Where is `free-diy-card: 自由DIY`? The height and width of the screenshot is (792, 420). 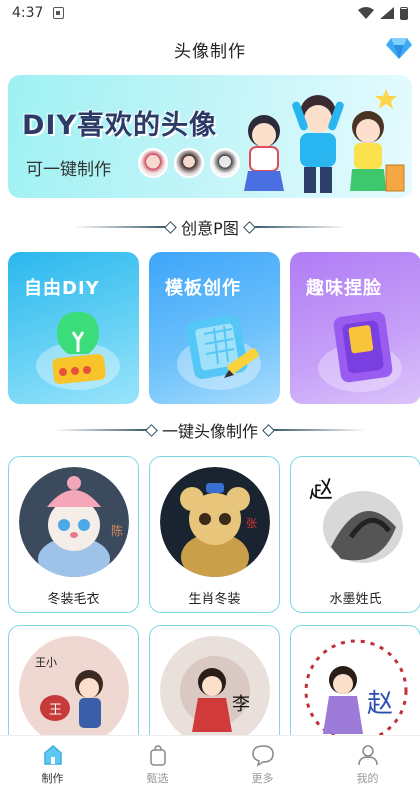
free-diy-card: 自由DIY is located at coordinates (73, 328).